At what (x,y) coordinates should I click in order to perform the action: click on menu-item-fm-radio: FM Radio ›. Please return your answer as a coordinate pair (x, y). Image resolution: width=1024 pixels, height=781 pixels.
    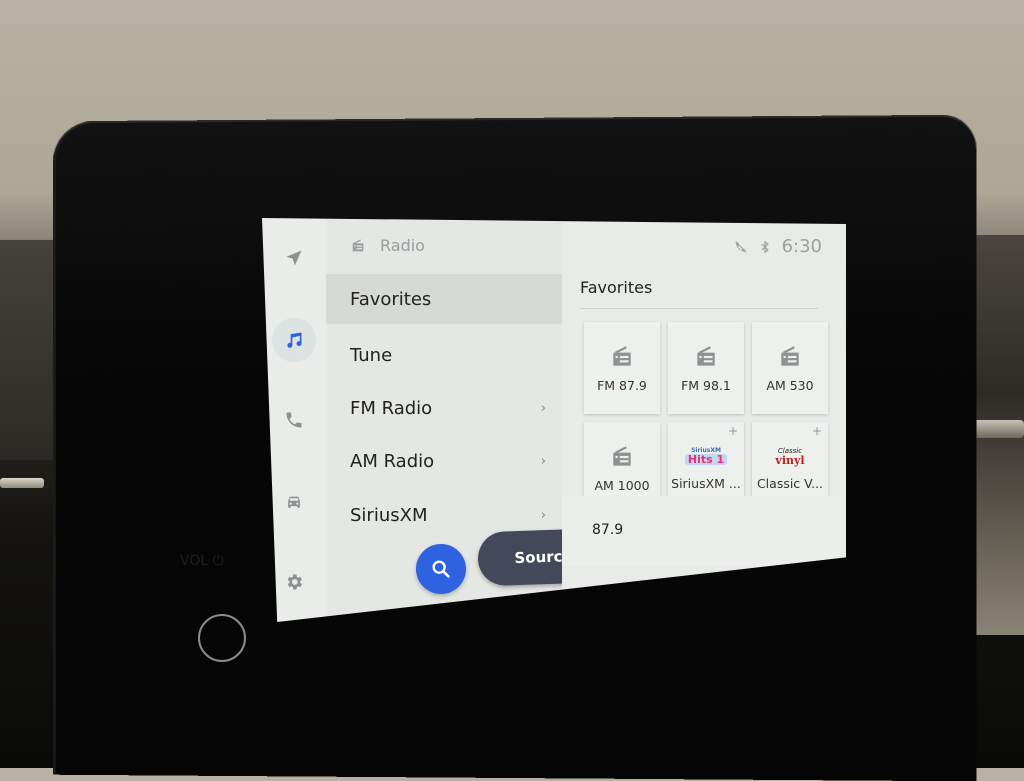
    Looking at the image, I should click on (444, 408).